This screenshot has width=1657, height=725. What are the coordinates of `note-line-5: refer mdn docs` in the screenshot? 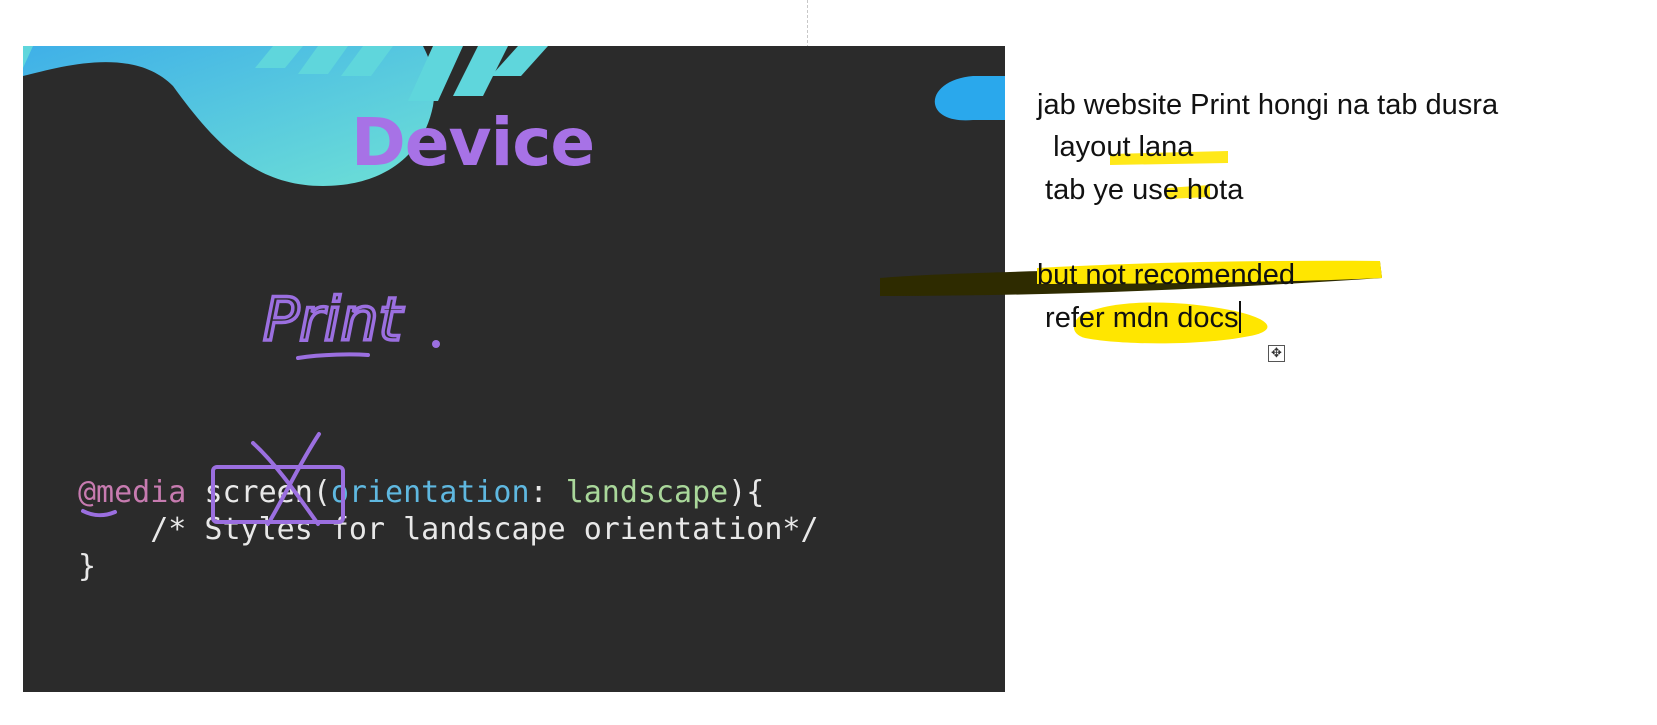 It's located at (1139, 318).